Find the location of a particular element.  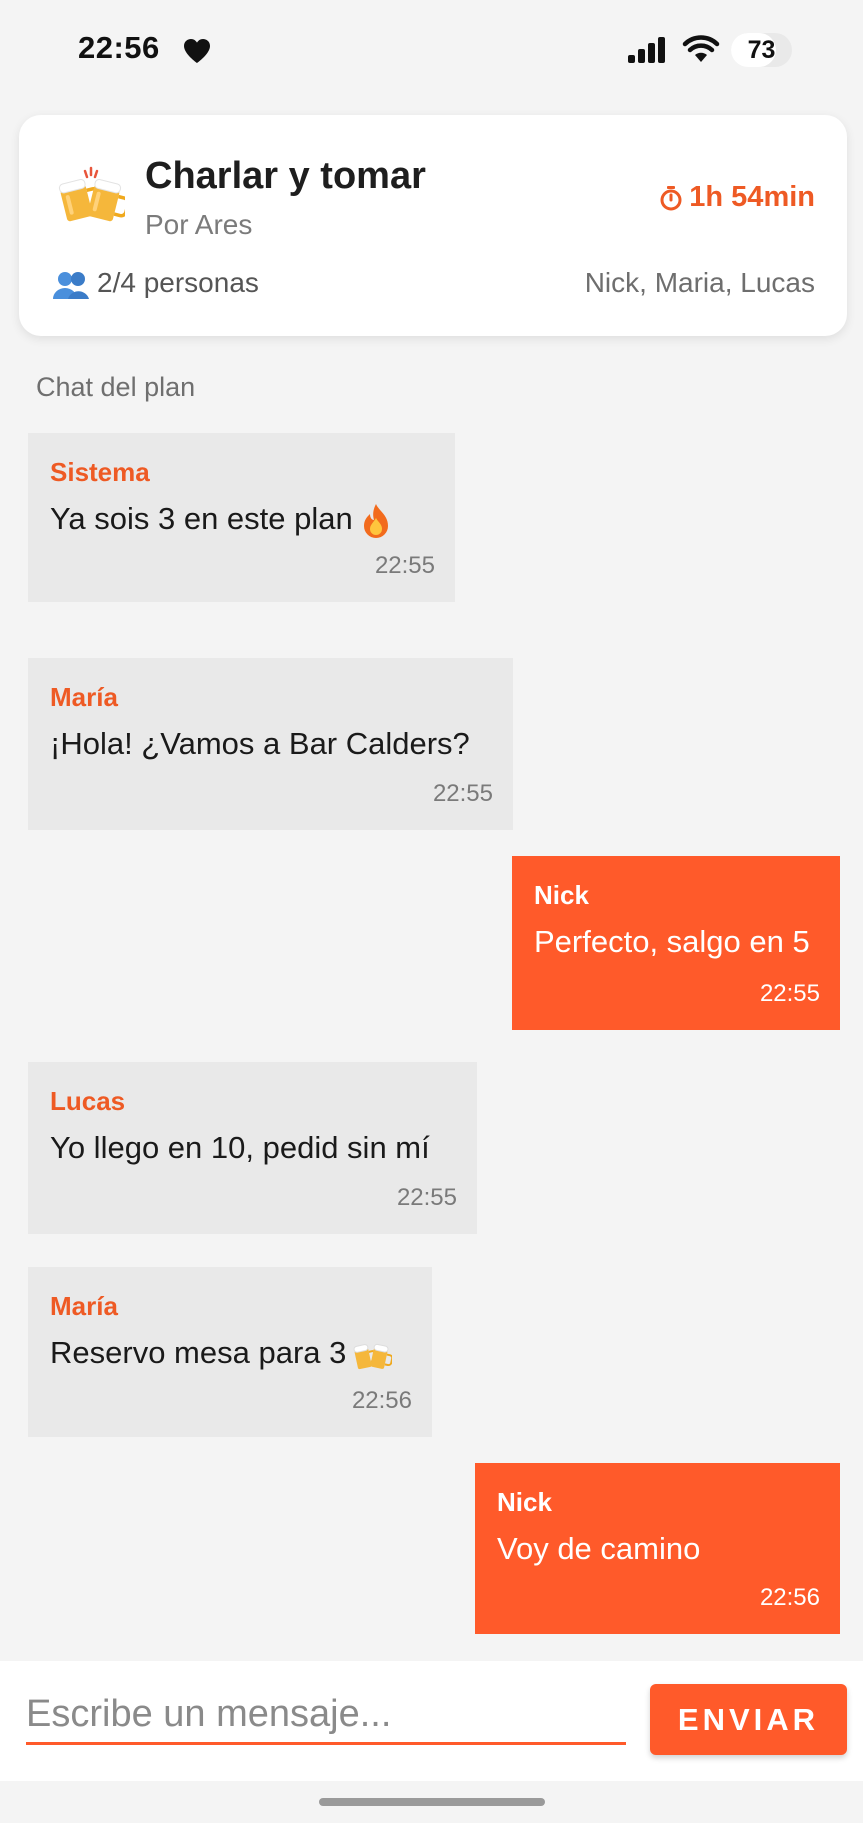

wifi-icon is located at coordinates (701, 48).